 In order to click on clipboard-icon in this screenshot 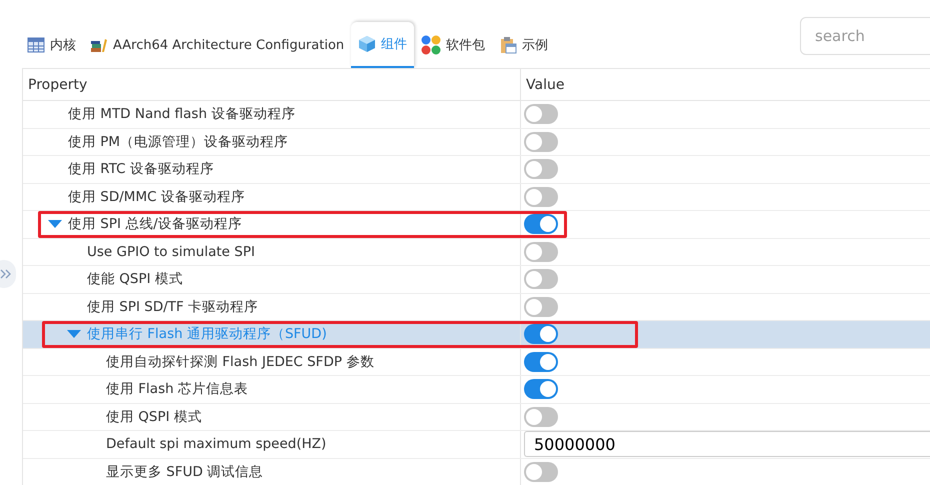, I will do `click(508, 45)`.